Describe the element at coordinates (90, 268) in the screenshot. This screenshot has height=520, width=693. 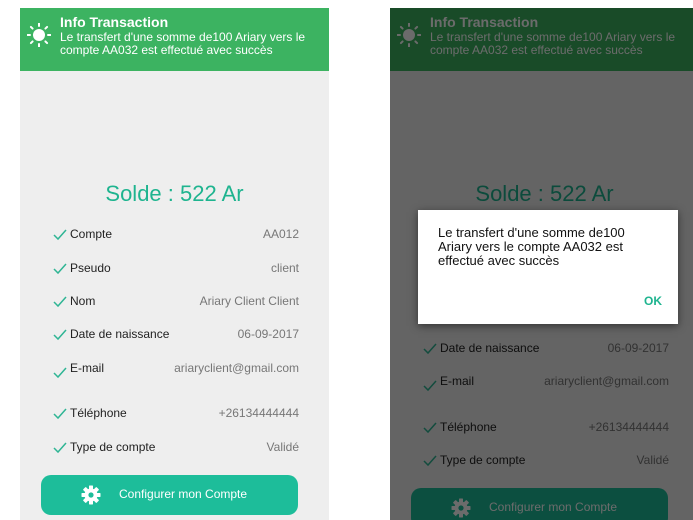
I see `field-label: Pseudo` at that location.